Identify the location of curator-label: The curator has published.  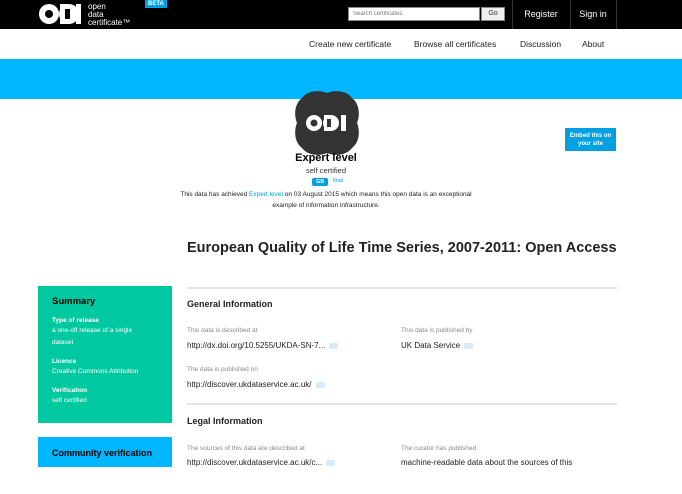
(439, 448).